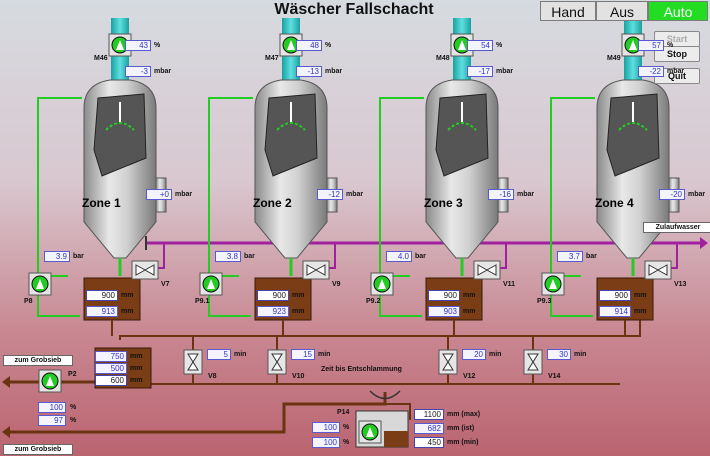 This screenshot has height=456, width=710. Describe the element at coordinates (658, 270) in the screenshot. I see `valve-v13` at that location.